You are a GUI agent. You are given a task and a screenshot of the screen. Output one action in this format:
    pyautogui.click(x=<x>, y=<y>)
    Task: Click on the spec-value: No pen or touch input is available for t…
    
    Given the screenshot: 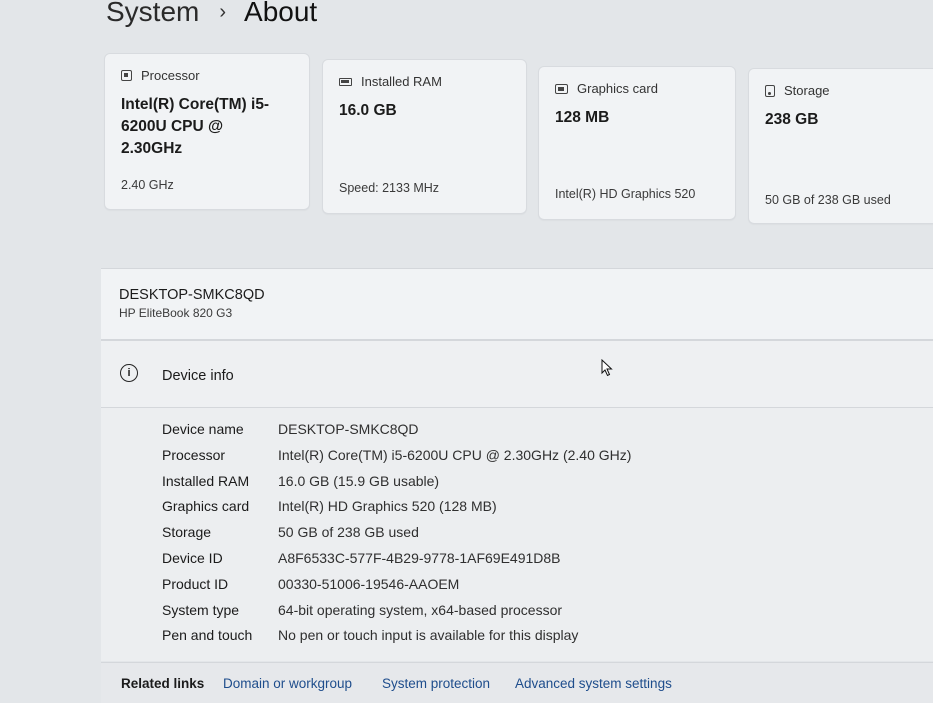 What is the action you would take?
    pyautogui.click(x=428, y=635)
    